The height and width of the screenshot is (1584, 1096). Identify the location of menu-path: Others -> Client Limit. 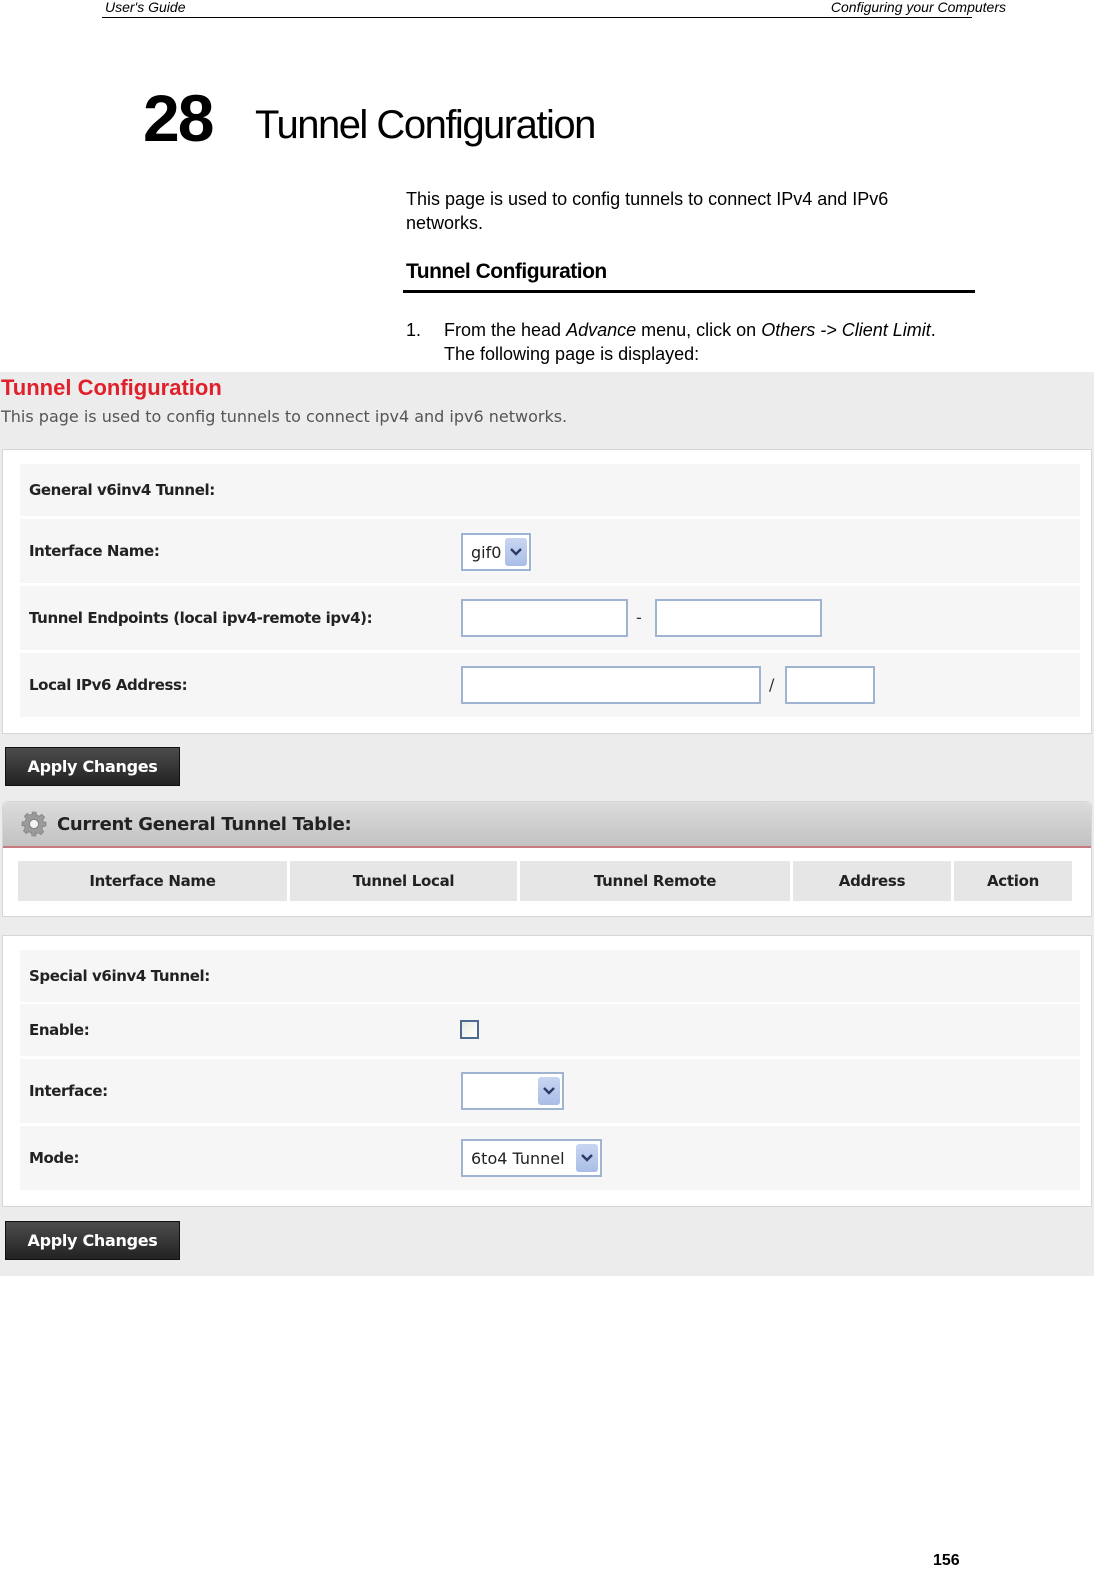
(846, 330).